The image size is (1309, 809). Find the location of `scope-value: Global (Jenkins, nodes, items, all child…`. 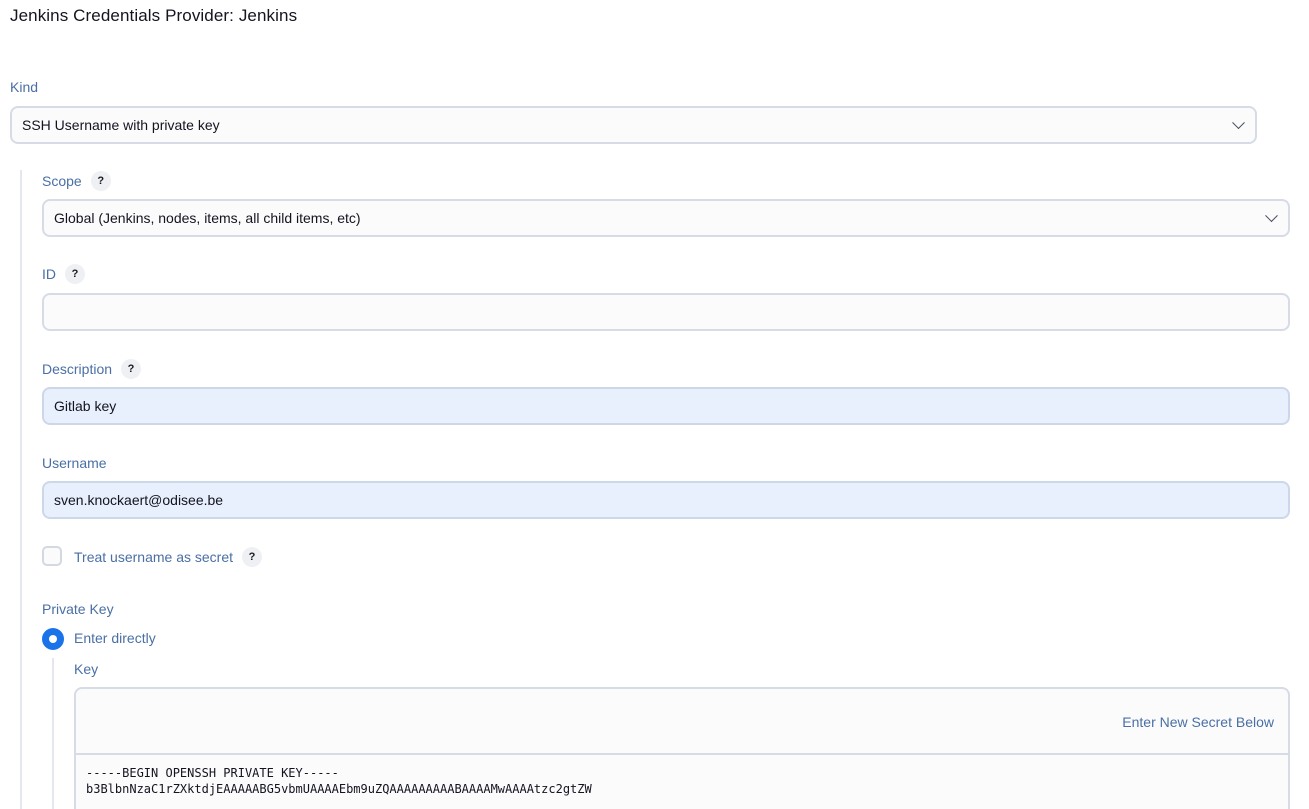

scope-value: Global (Jenkins, nodes, items, all child… is located at coordinates (207, 218).